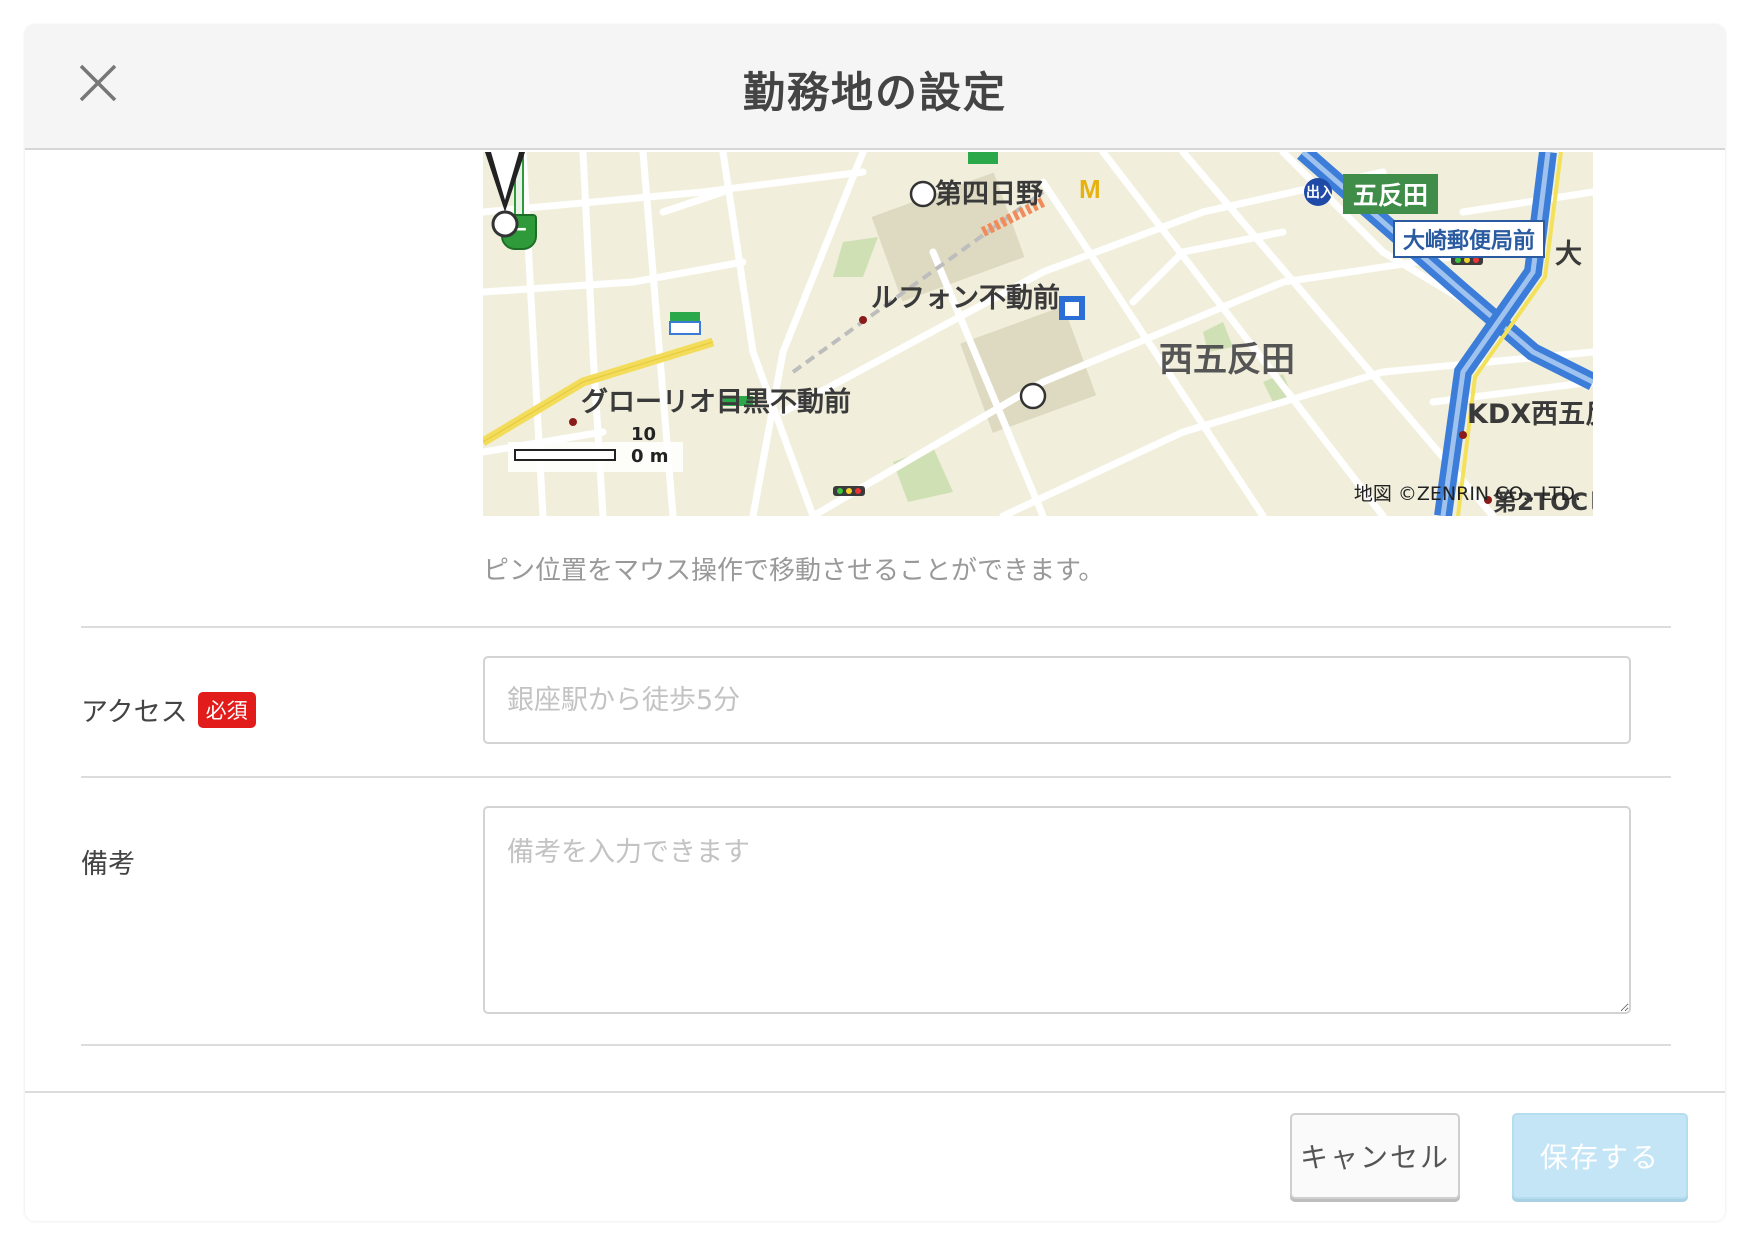  I want to click on map-exit-label: 出入, so click(1320, 193).